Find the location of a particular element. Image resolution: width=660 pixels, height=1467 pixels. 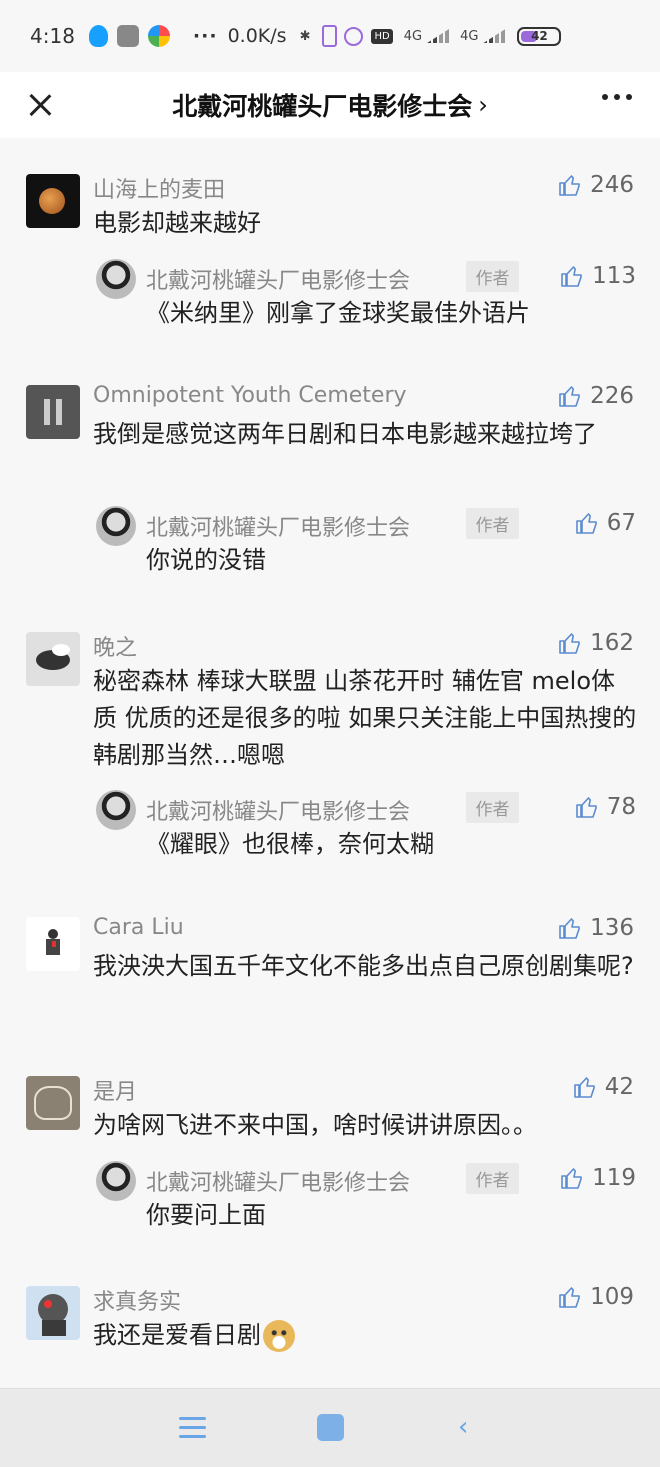

battery-icon: 42 is located at coordinates (539, 36).